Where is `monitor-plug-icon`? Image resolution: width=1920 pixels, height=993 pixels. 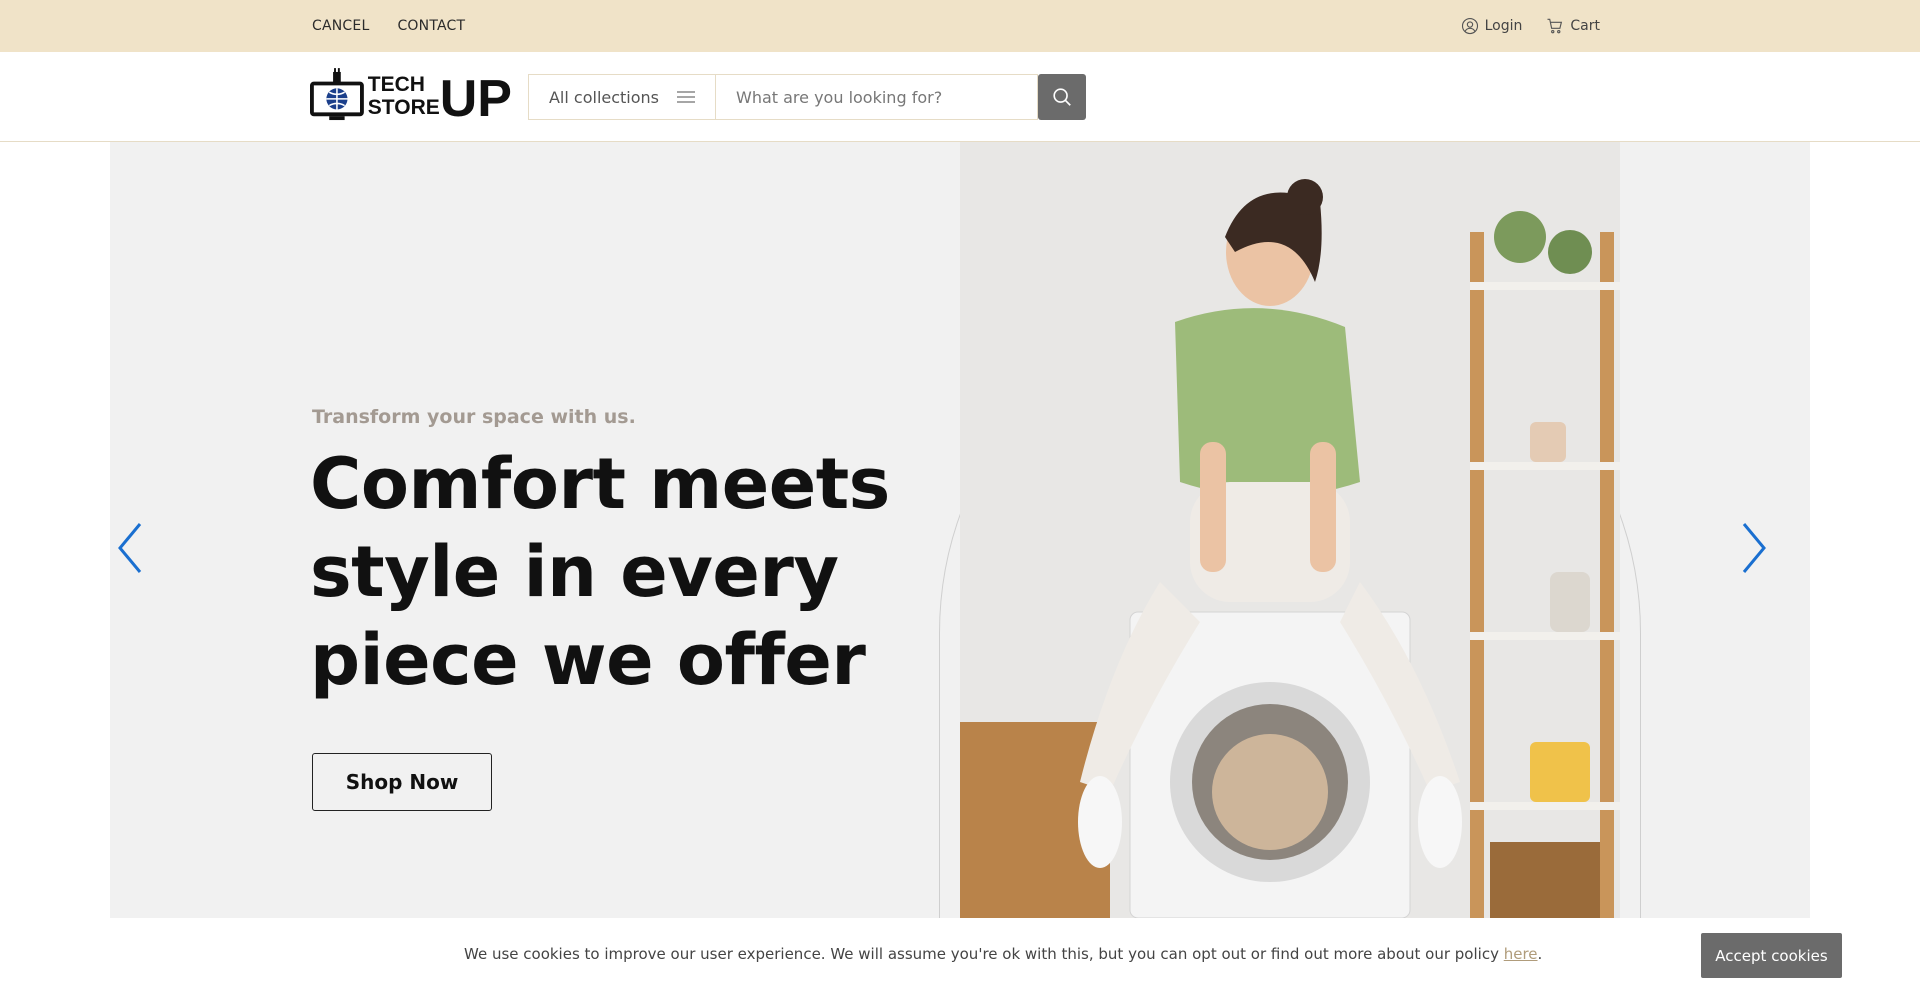
monitor-plug-icon is located at coordinates (337, 94).